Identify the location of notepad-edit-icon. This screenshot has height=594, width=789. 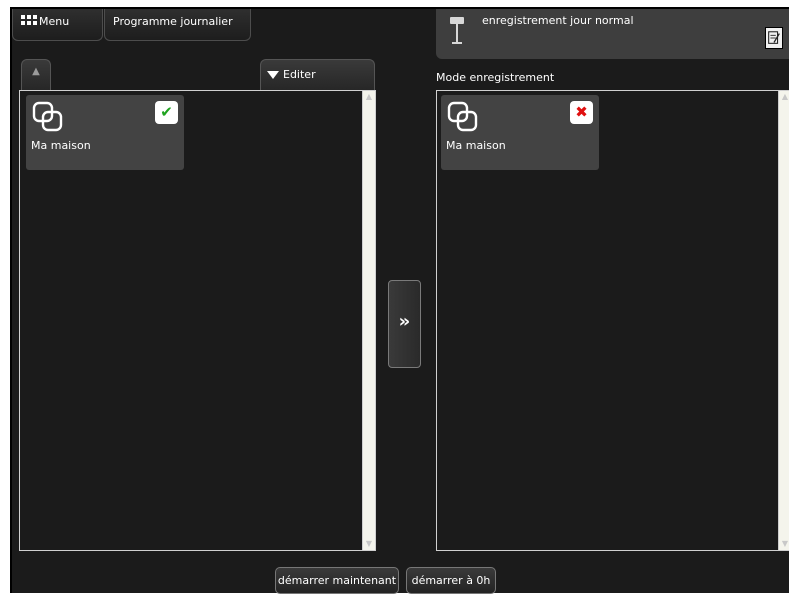
(774, 38).